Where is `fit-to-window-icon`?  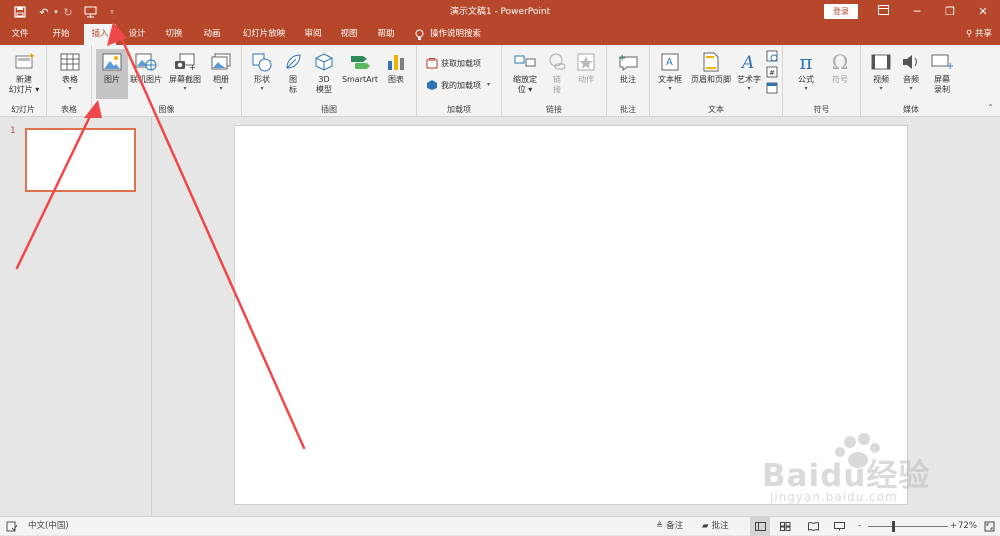
fit-to-window-icon is located at coordinates (989, 526).